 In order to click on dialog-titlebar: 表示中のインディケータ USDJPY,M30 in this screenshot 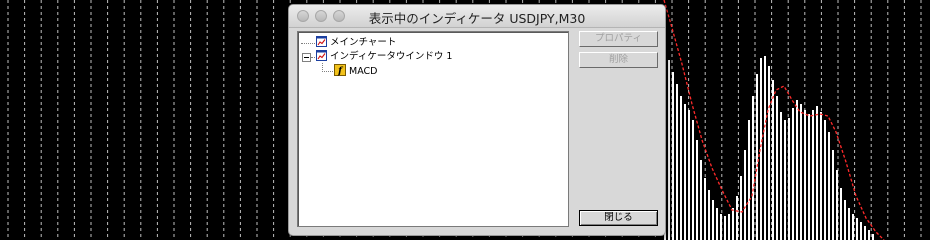, I will do `click(477, 16)`.